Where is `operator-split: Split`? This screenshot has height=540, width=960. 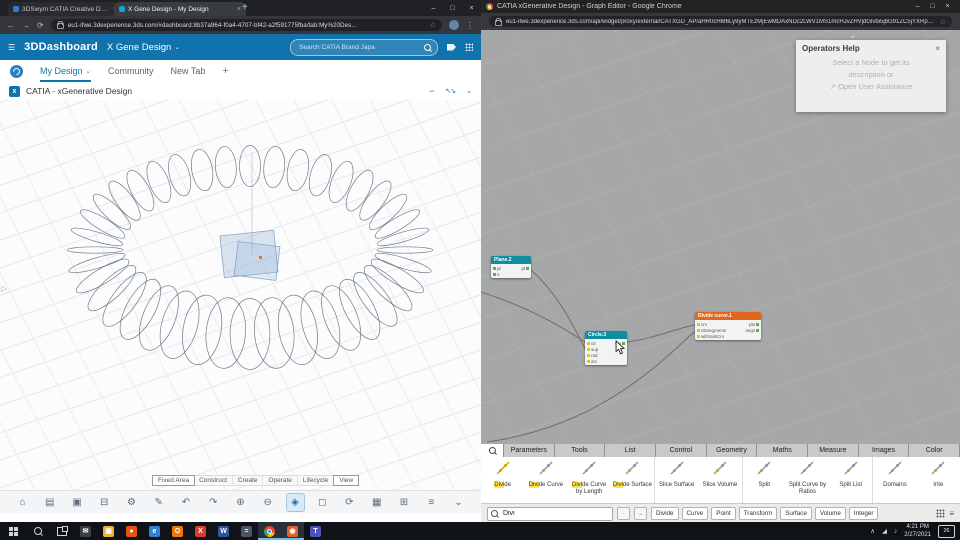 operator-split: Split is located at coordinates (764, 480).